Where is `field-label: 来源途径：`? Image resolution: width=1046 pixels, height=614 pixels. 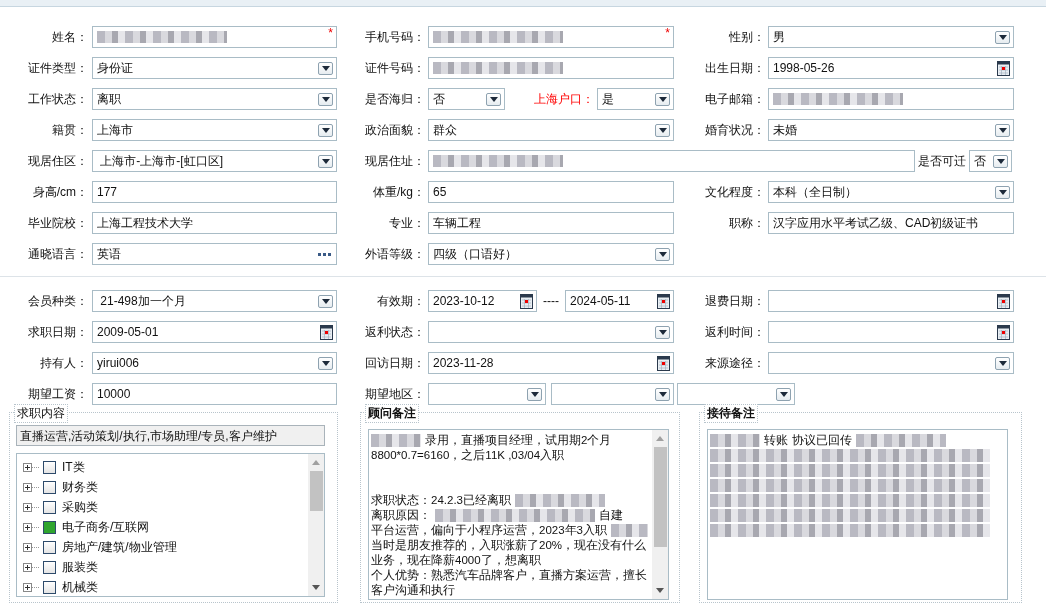 field-label: 来源途径： is located at coordinates (734, 363).